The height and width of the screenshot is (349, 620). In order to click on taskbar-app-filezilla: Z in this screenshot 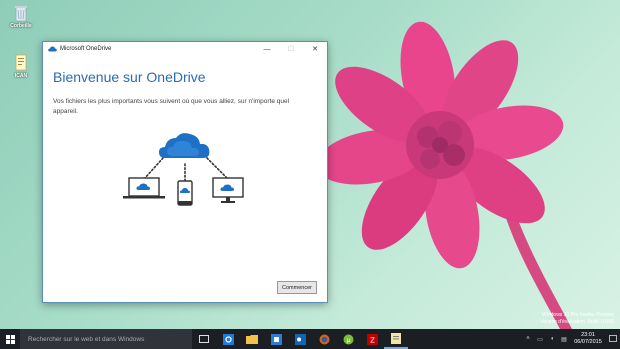, I will do `click(372, 339)`.